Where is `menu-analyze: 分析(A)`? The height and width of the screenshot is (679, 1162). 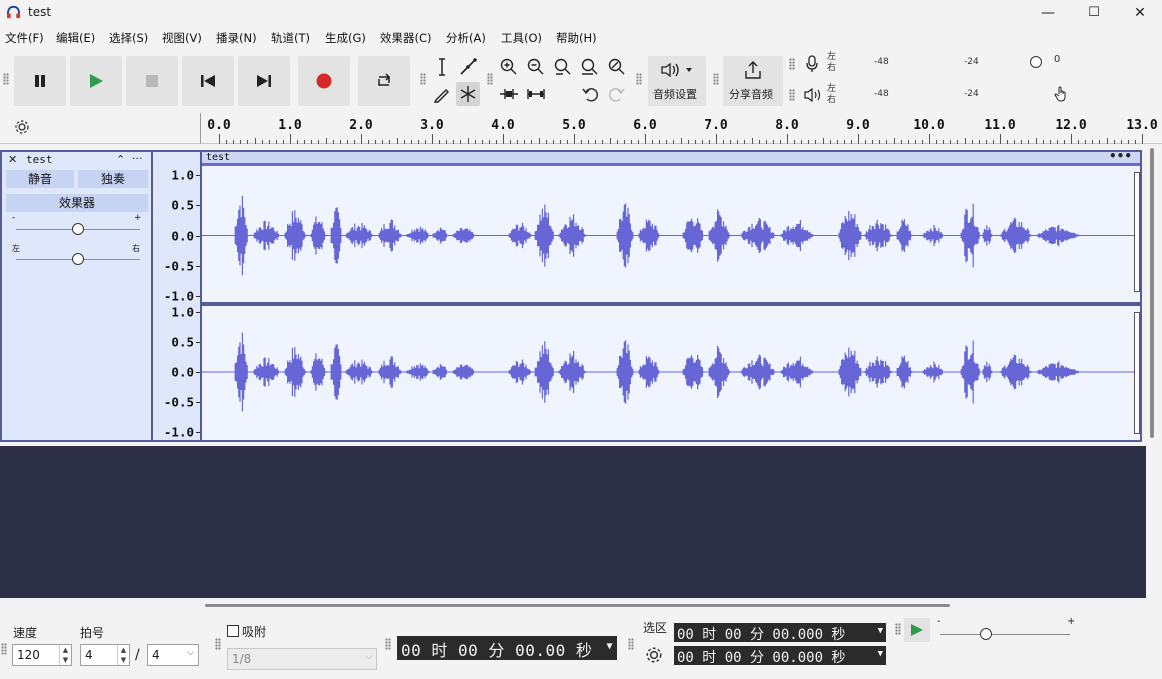 menu-analyze: 分析(A) is located at coordinates (466, 38).